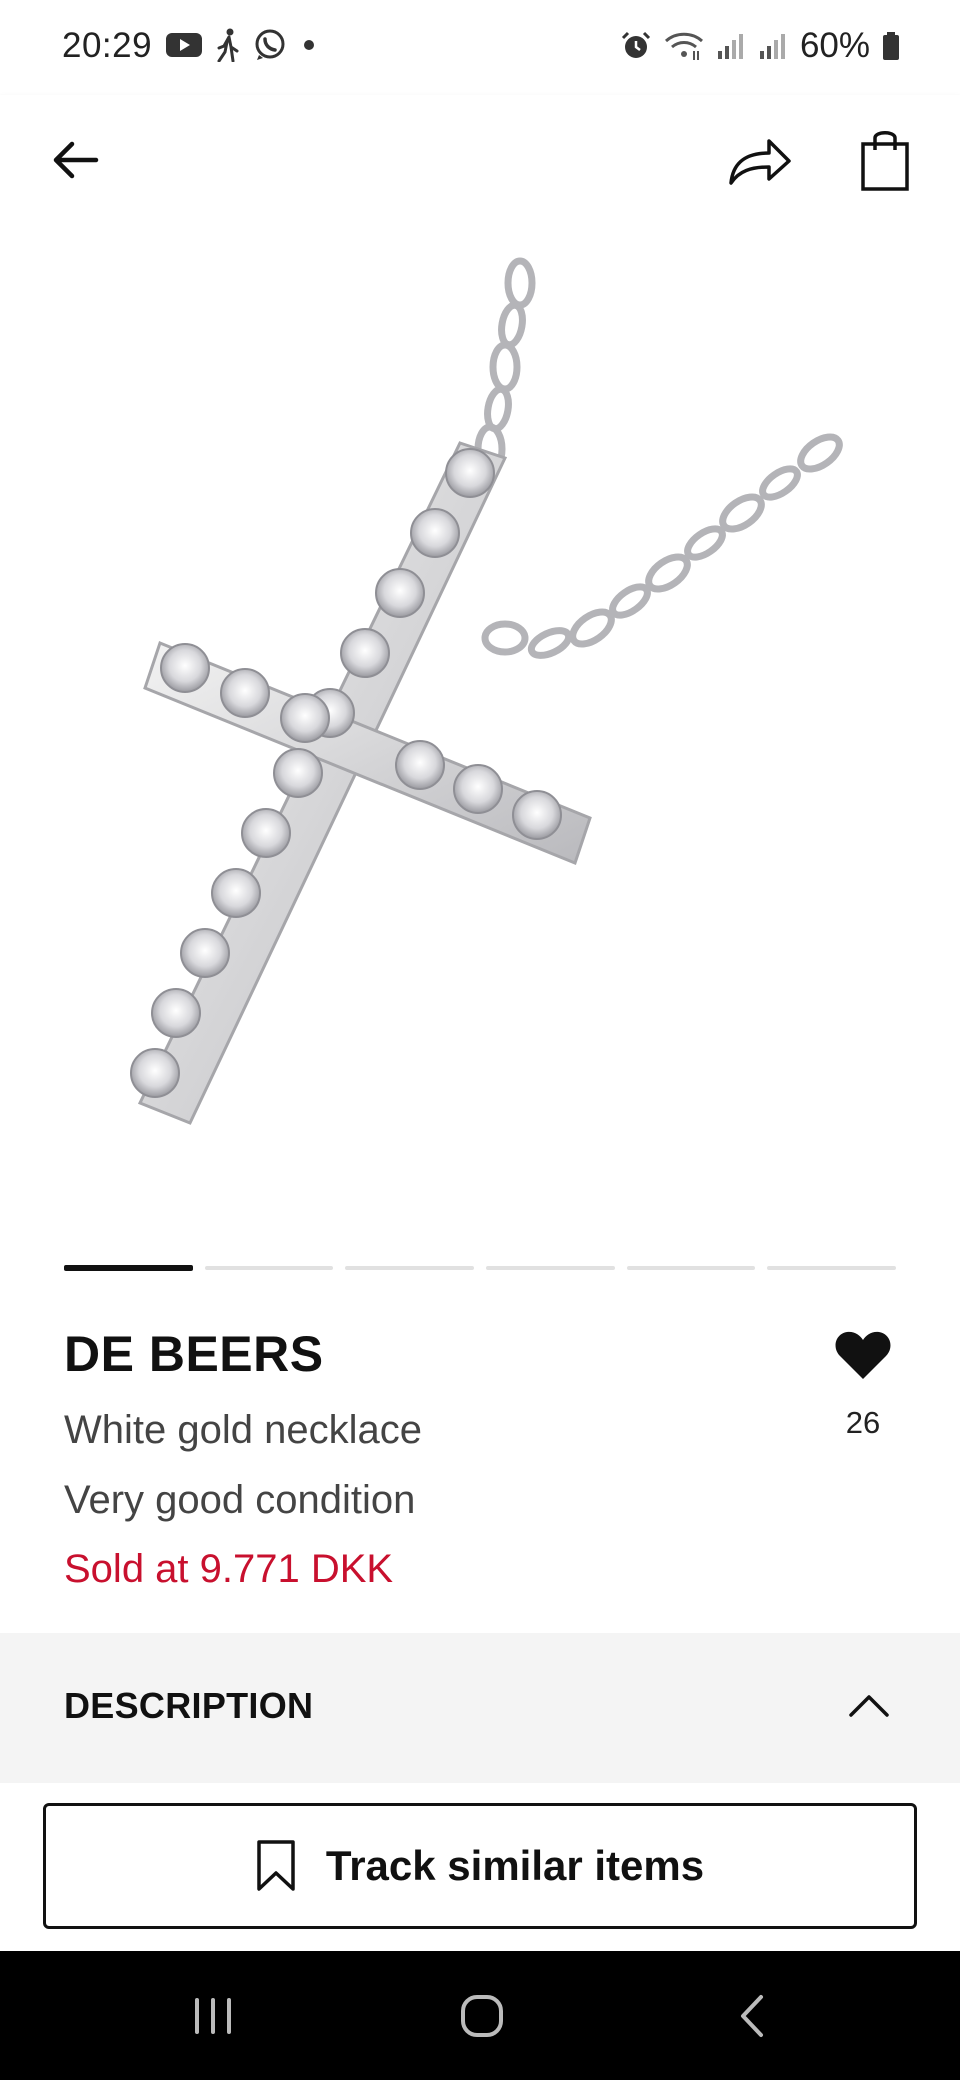  I want to click on back-icon, so click(752, 2016).